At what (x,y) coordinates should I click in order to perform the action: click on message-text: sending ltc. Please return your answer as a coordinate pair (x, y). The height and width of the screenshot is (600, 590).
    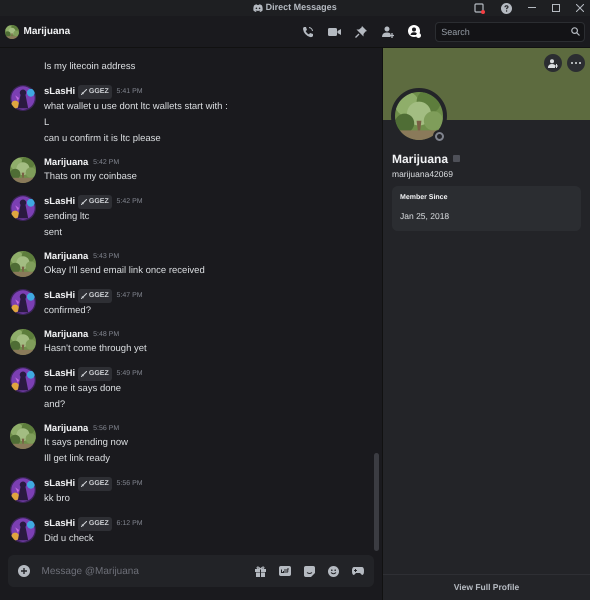
    Looking at the image, I should click on (67, 217).